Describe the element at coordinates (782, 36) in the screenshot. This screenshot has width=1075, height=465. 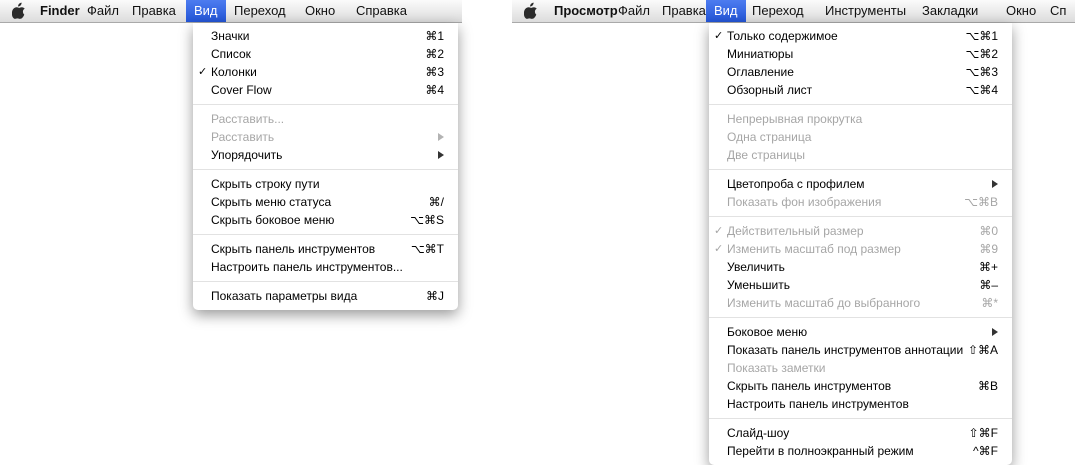
I see `menu-item-label: Только содержимое` at that location.